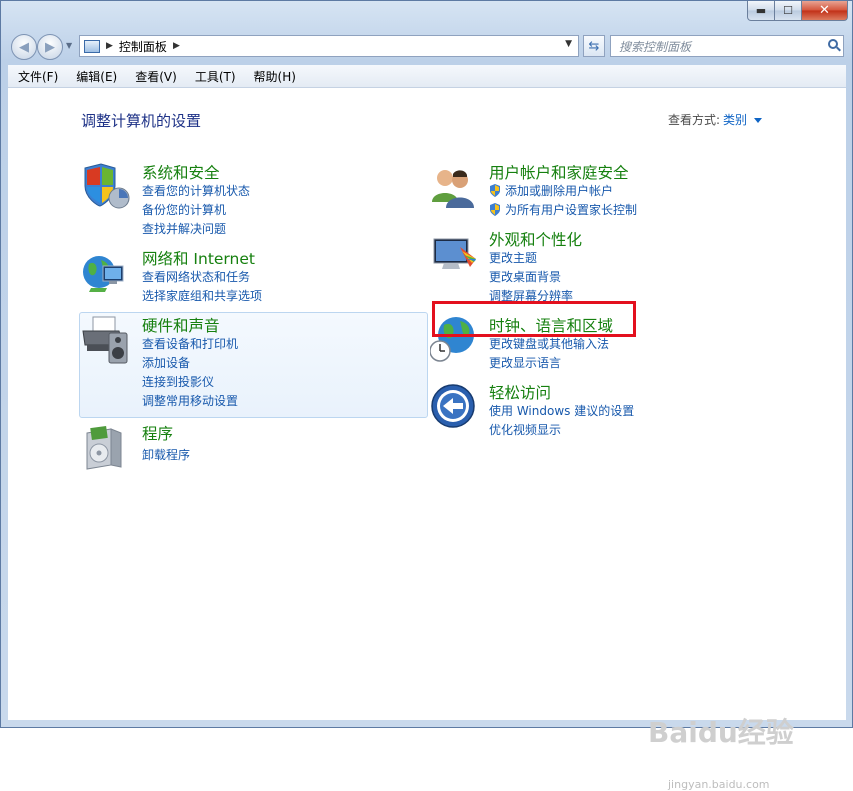 The width and height of the screenshot is (853, 791). I want to click on category-appearance: 外观和个性化 更改主题 更改桌面背景 调整屏幕分辨率, so click(610, 265).